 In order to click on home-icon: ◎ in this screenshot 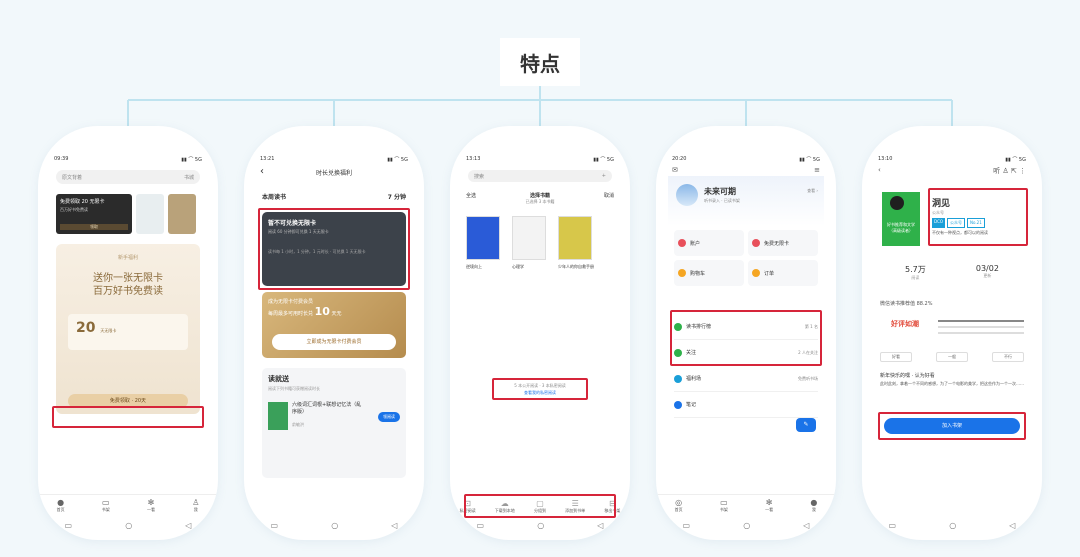, I will do `click(679, 502)`.